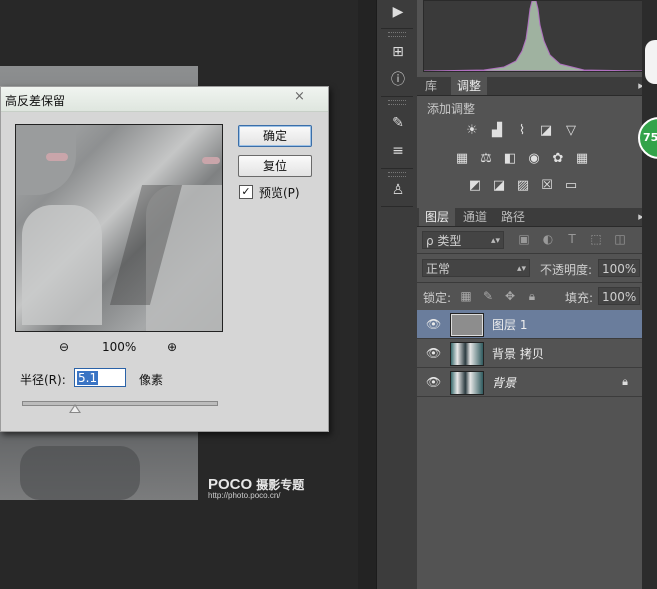 Image resolution: width=657 pixels, height=589 pixels. What do you see at coordinates (548, 239) in the screenshot?
I see `adjustment-filter-icon: ◐` at bounding box center [548, 239].